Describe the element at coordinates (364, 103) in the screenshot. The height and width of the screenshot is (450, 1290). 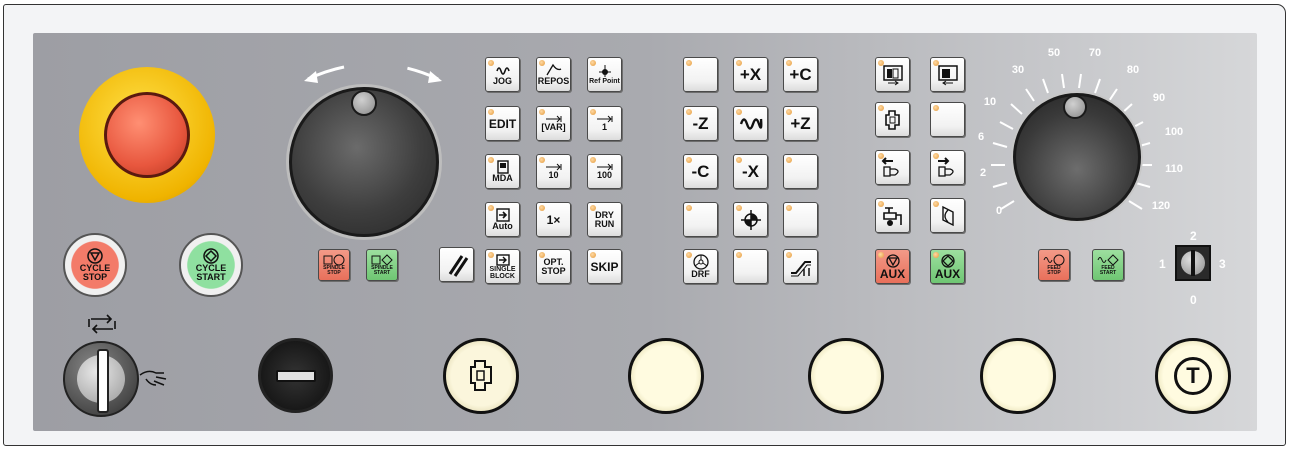
I see `knob-grip` at that location.